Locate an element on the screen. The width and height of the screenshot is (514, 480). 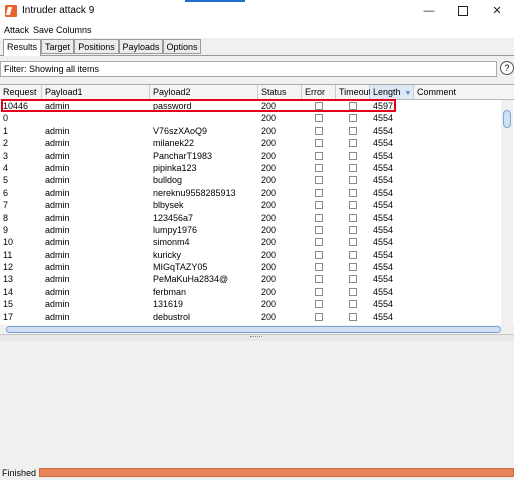
table-row: 1 admin V76szXAoQ9 200 4554 is located at coordinates (250, 131).